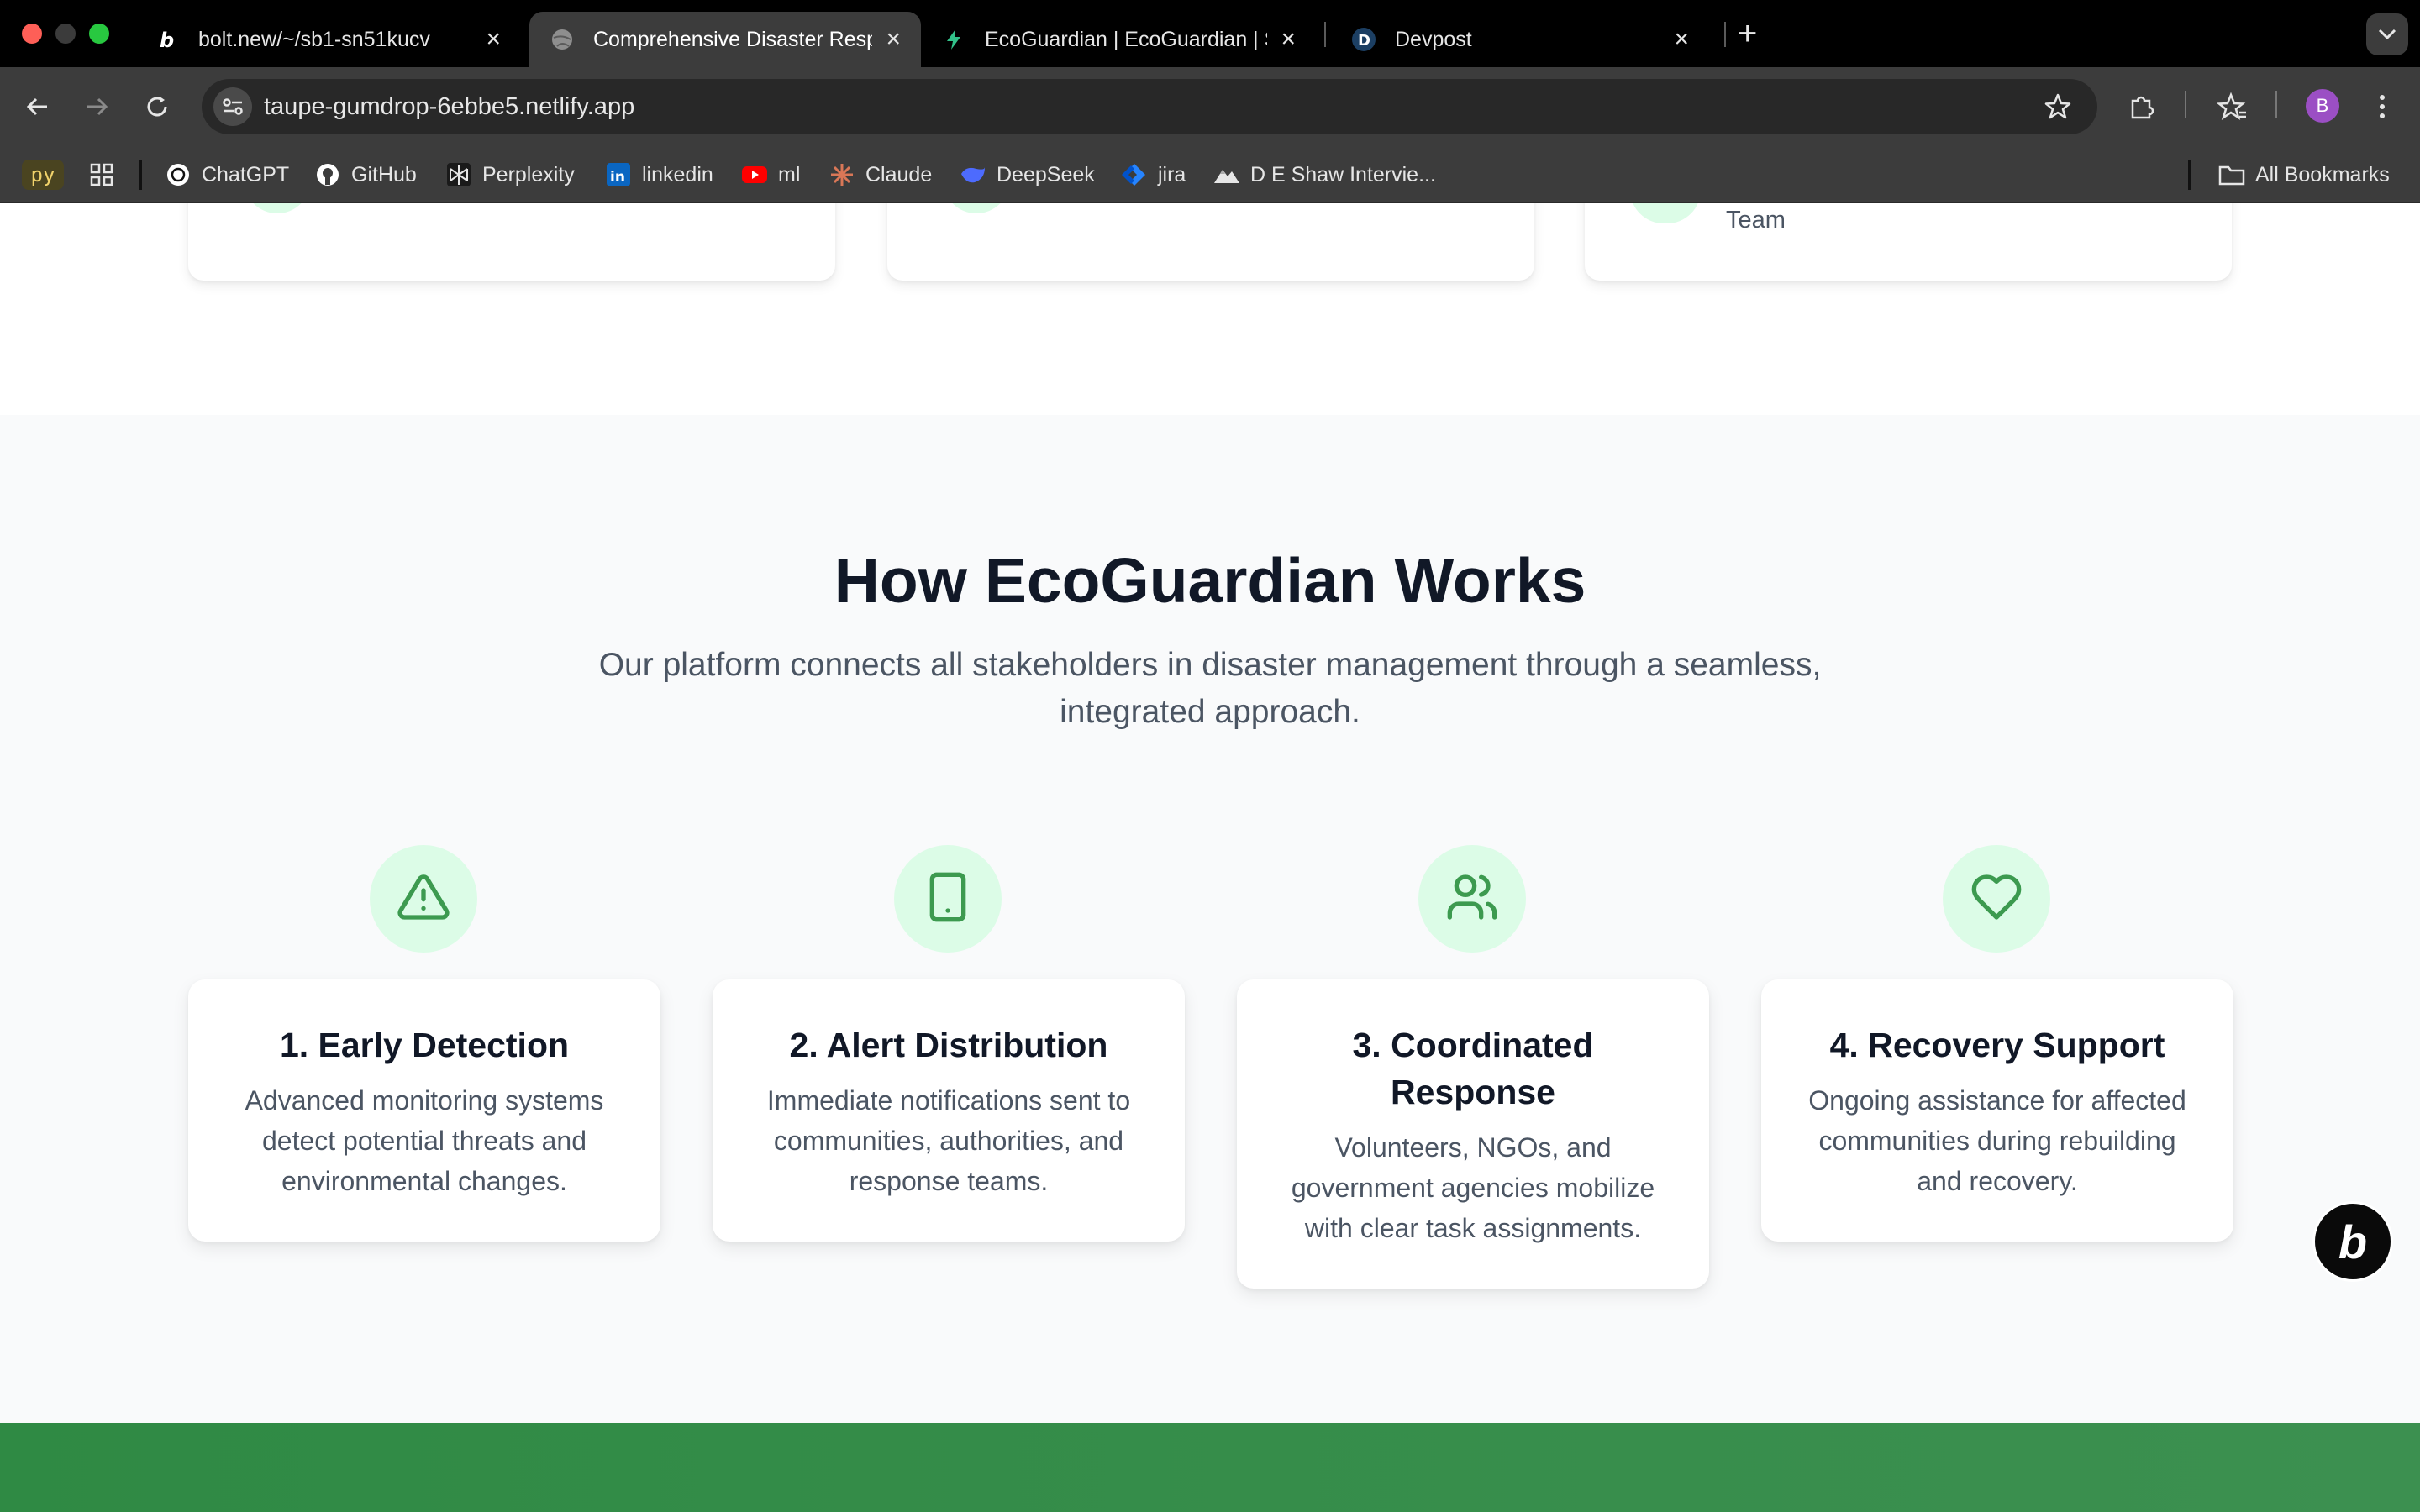 Image resolution: width=2420 pixels, height=1512 pixels. I want to click on new-tab-plus-icon: +, so click(1747, 34).